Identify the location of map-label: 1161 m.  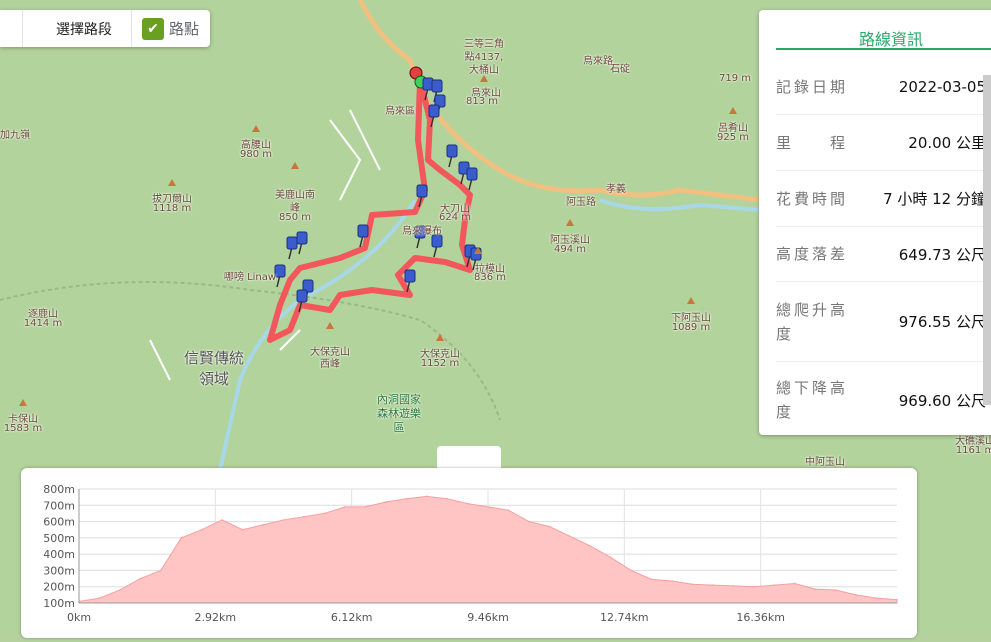
(973, 450).